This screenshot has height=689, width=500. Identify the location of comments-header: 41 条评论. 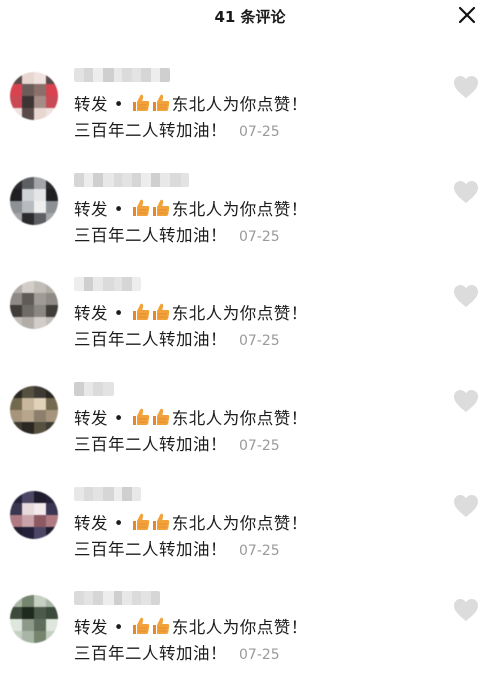
(250, 17).